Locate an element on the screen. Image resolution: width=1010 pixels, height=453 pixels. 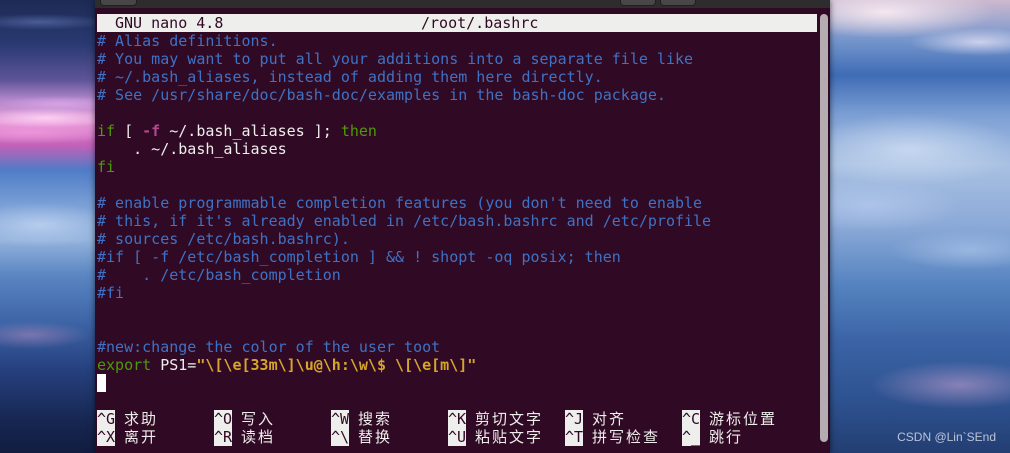
code-text: . ~/.bash_aliases is located at coordinates (192, 149).